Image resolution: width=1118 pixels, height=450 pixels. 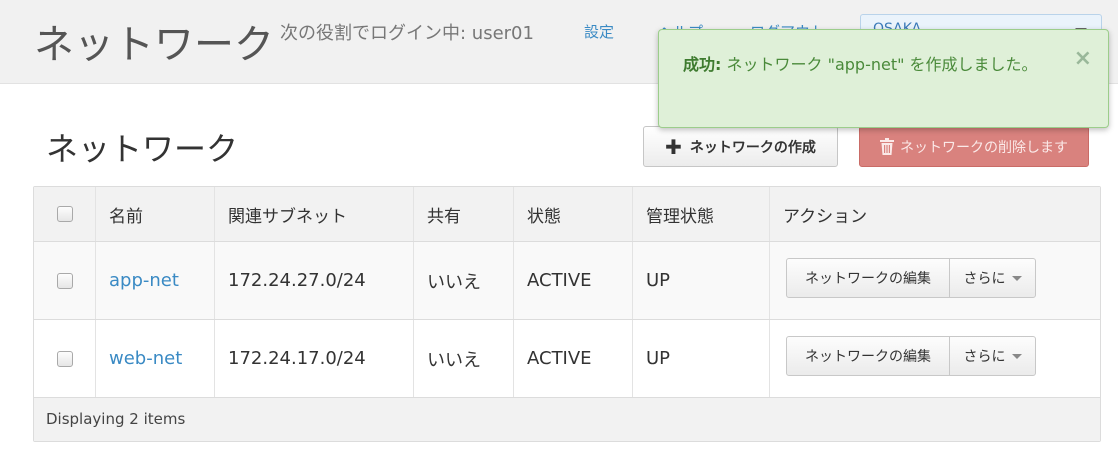 I want to click on network-name-link: web-net, so click(x=145, y=358).